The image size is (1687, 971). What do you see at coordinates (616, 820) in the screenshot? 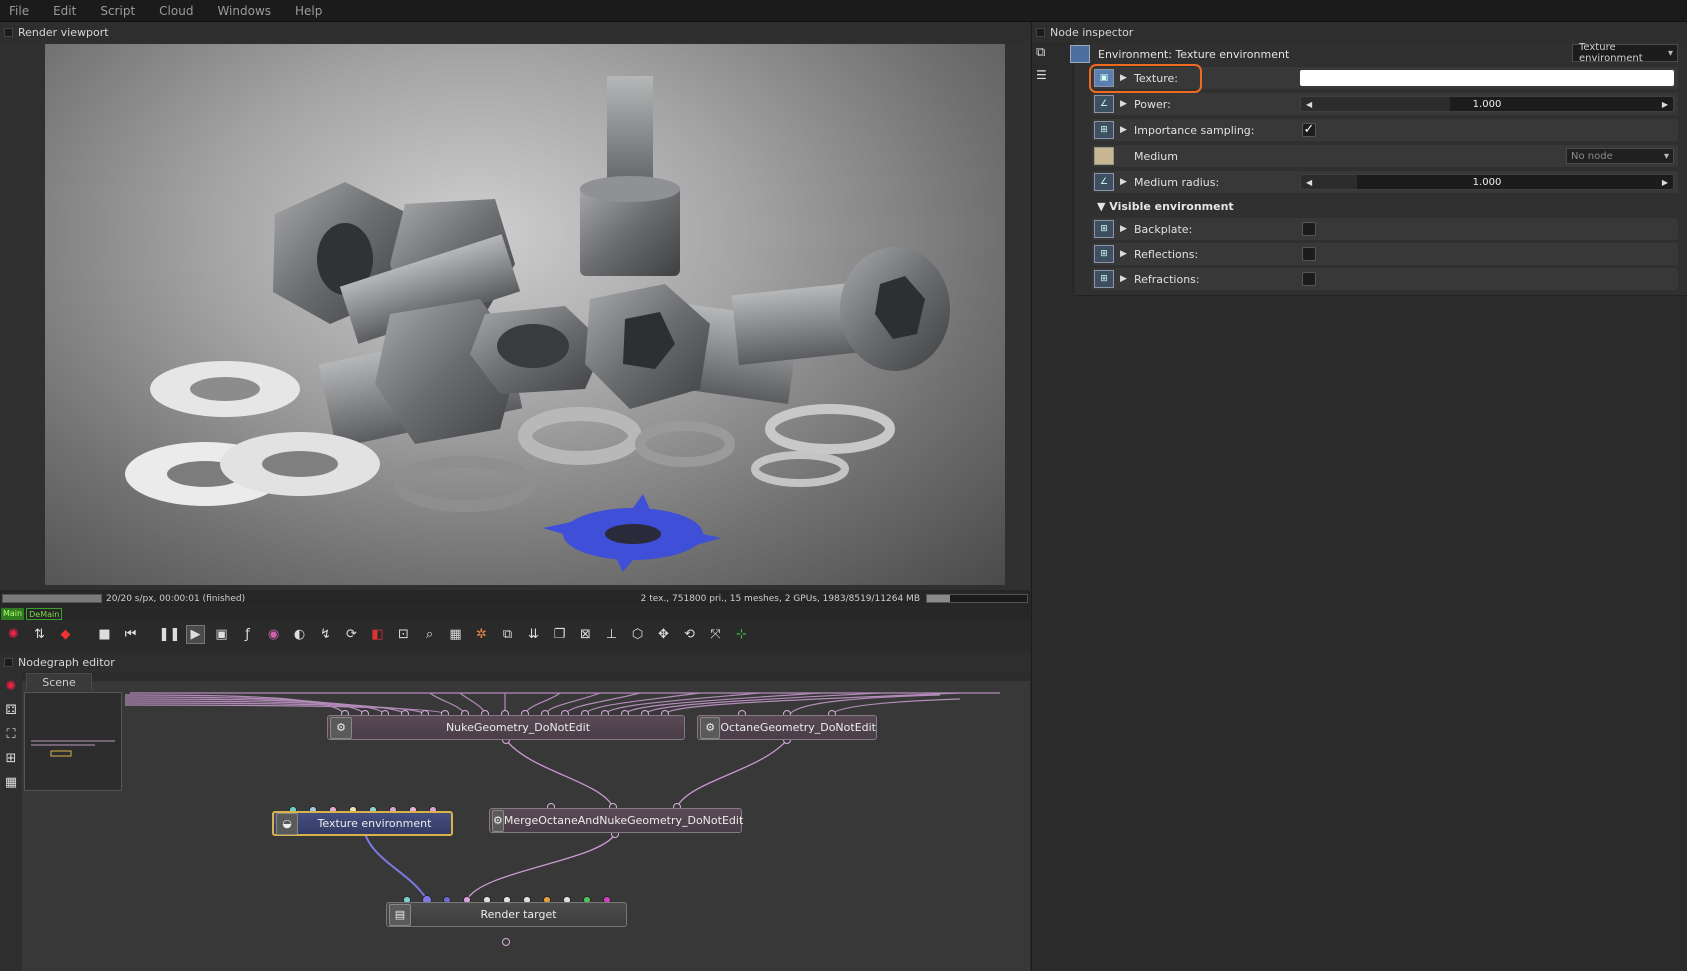
I see `node-merge-geometry: ⚙ MergeOctaneAndNukeGeometry_DoNotEdit` at bounding box center [616, 820].